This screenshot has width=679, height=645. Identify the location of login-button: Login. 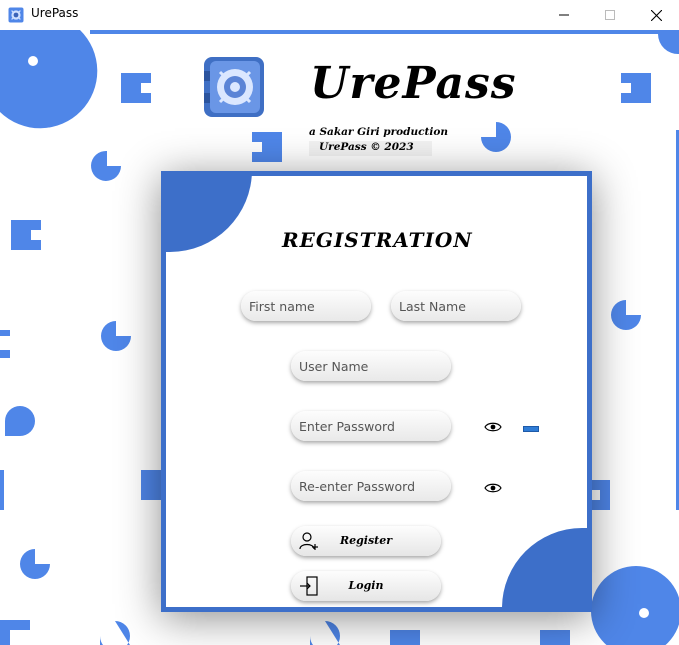
(366, 586).